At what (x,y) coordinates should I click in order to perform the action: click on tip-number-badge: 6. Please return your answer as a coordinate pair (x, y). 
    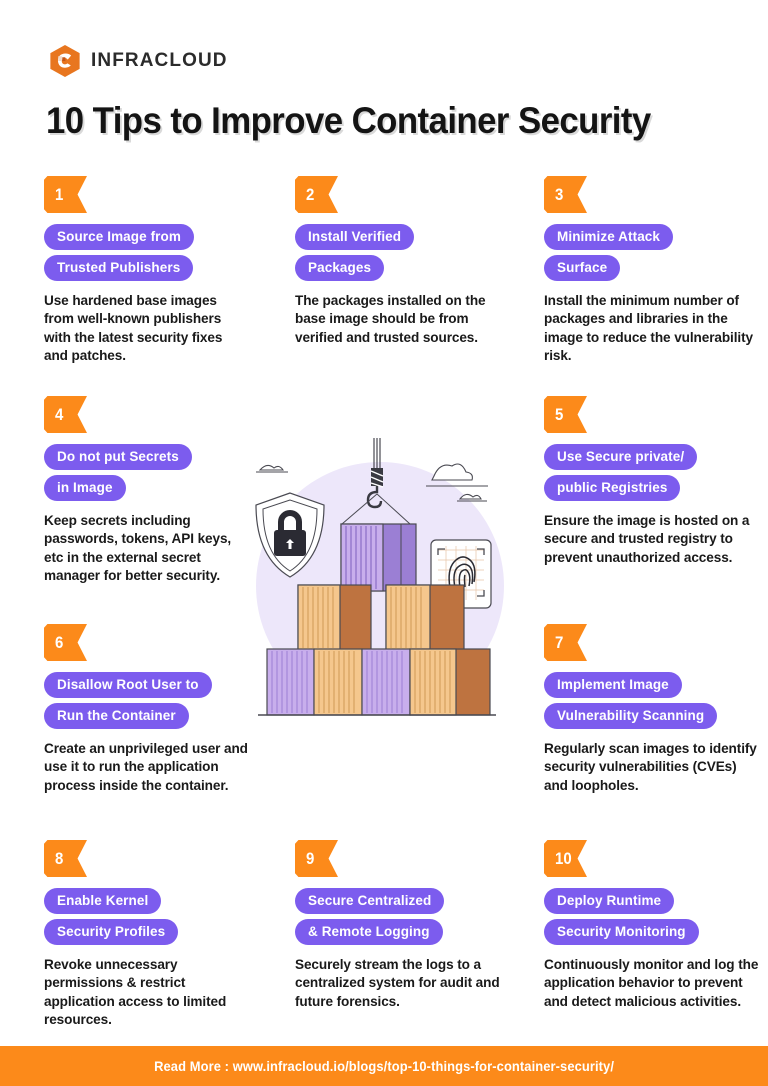
    Looking at the image, I should click on (65, 642).